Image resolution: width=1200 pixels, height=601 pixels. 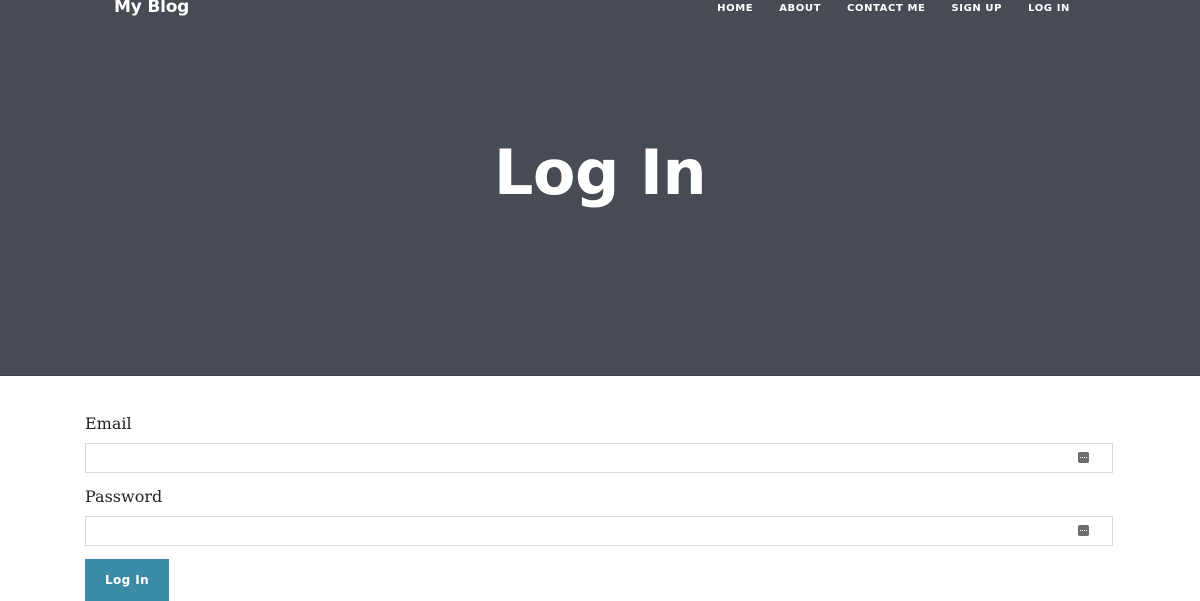 What do you see at coordinates (124, 496) in the screenshot?
I see `password-label: Password` at bounding box center [124, 496].